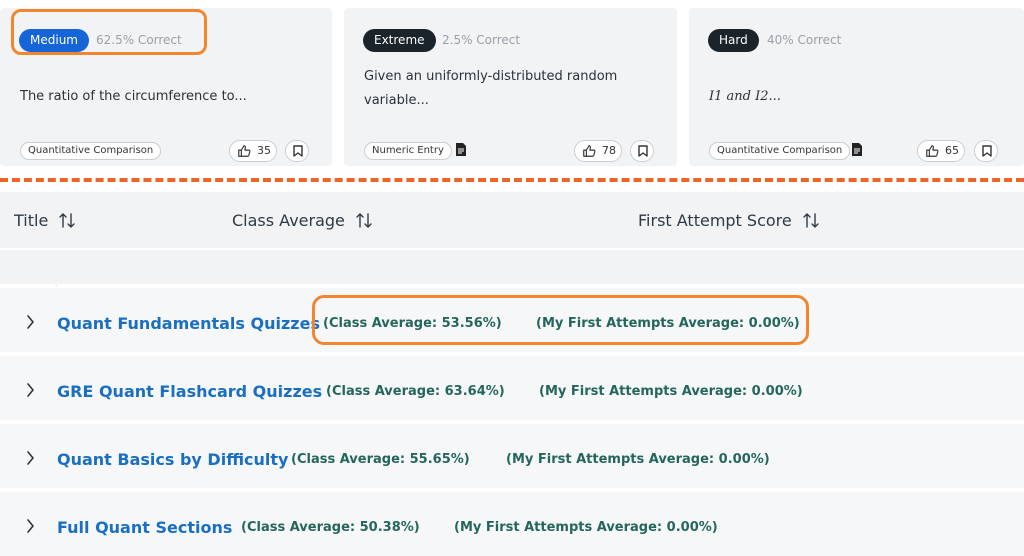 The width and height of the screenshot is (1024, 556). What do you see at coordinates (380, 459) in the screenshot?
I see `class-average-stat: (Class Average: 55.65%)` at bounding box center [380, 459].